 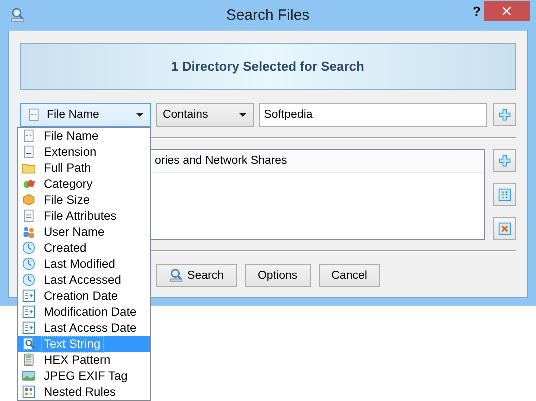 I want to click on field-dropdown: File Name, so click(x=85, y=115).